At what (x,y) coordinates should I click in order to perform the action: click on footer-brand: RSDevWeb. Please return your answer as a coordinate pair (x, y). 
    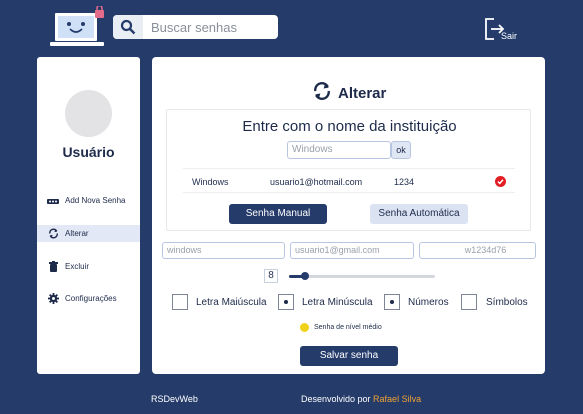
    Looking at the image, I should click on (174, 399).